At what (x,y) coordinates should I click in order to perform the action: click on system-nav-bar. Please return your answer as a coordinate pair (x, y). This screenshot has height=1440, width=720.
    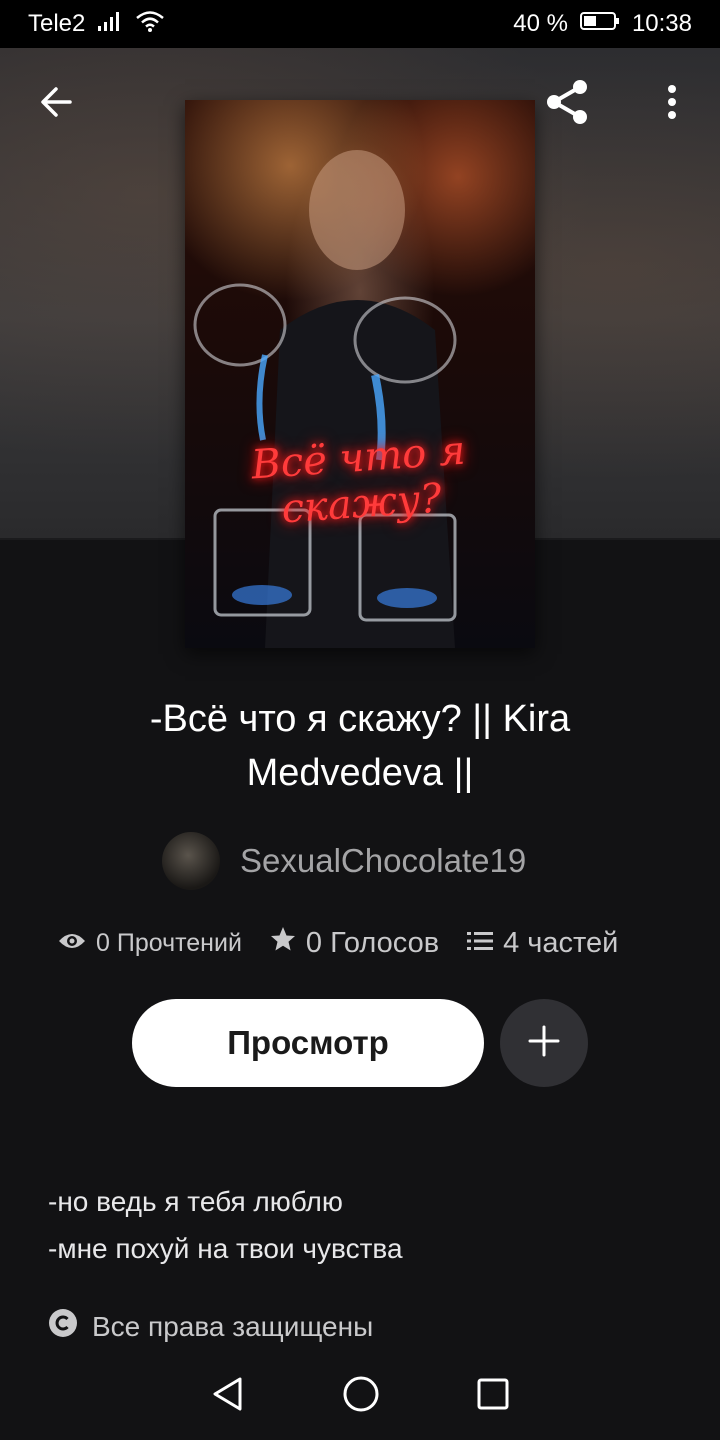
    Looking at the image, I should click on (360, 1396).